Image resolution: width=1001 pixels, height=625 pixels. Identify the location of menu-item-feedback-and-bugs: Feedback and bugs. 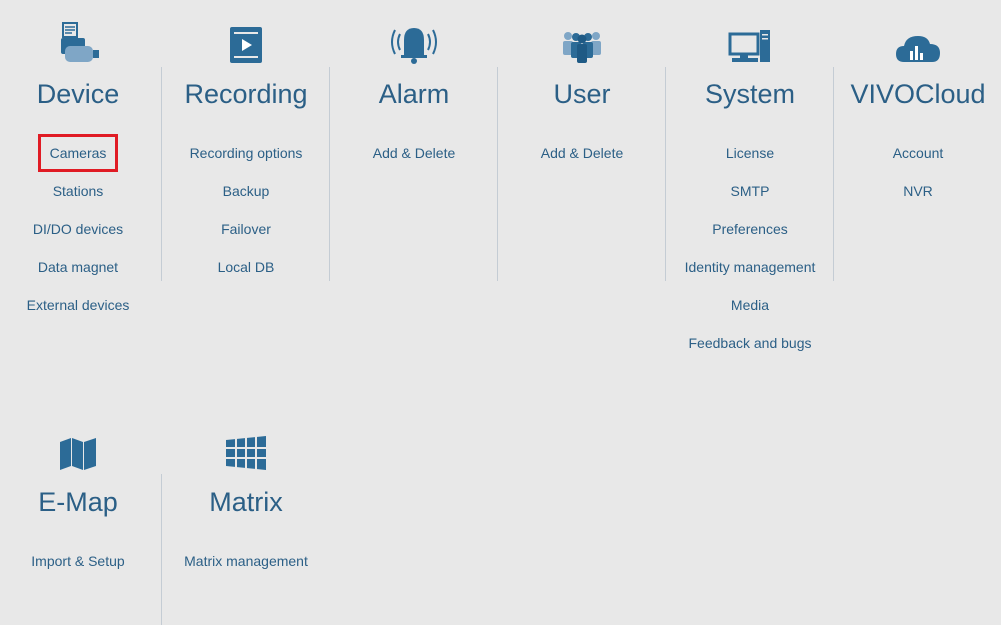
(750, 352).